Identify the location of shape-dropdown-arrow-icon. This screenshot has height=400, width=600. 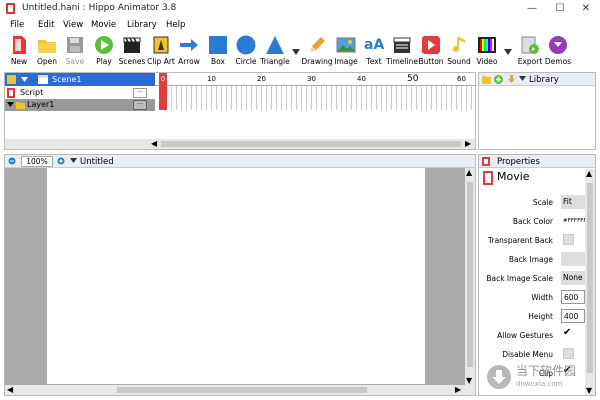
(296, 52).